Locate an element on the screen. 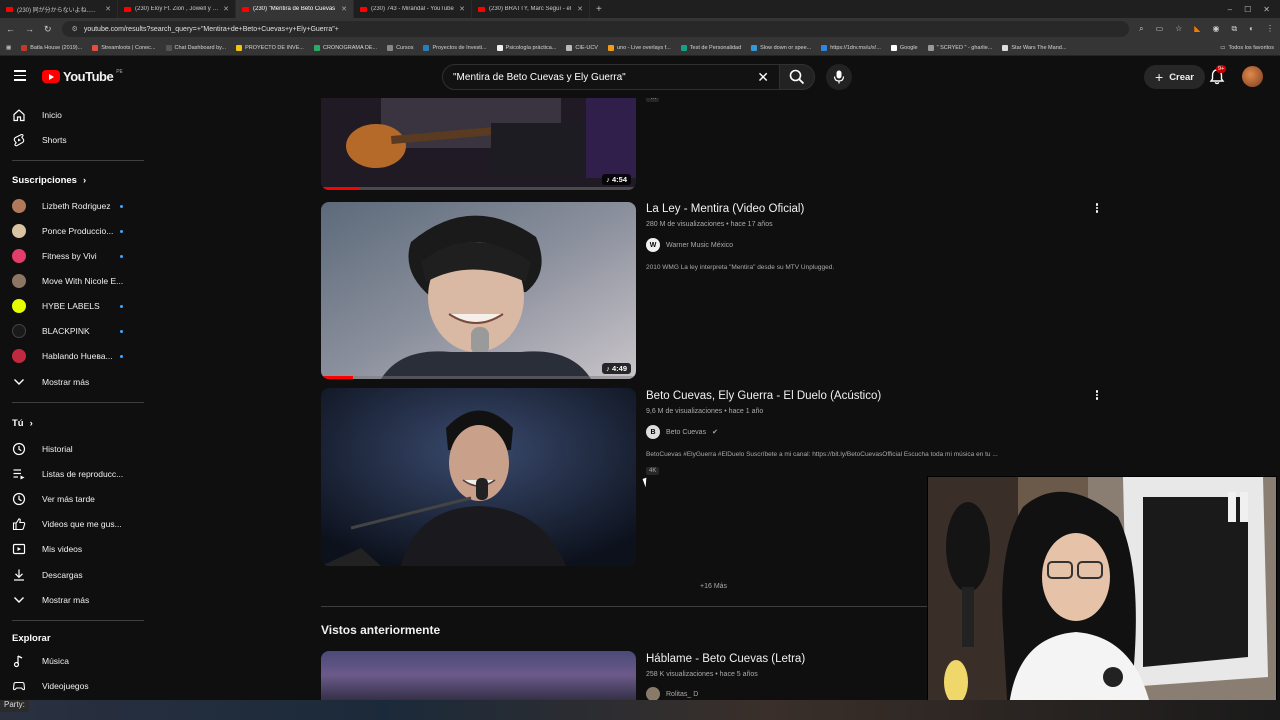  site-info-icon: ⚙ is located at coordinates (75, 29).